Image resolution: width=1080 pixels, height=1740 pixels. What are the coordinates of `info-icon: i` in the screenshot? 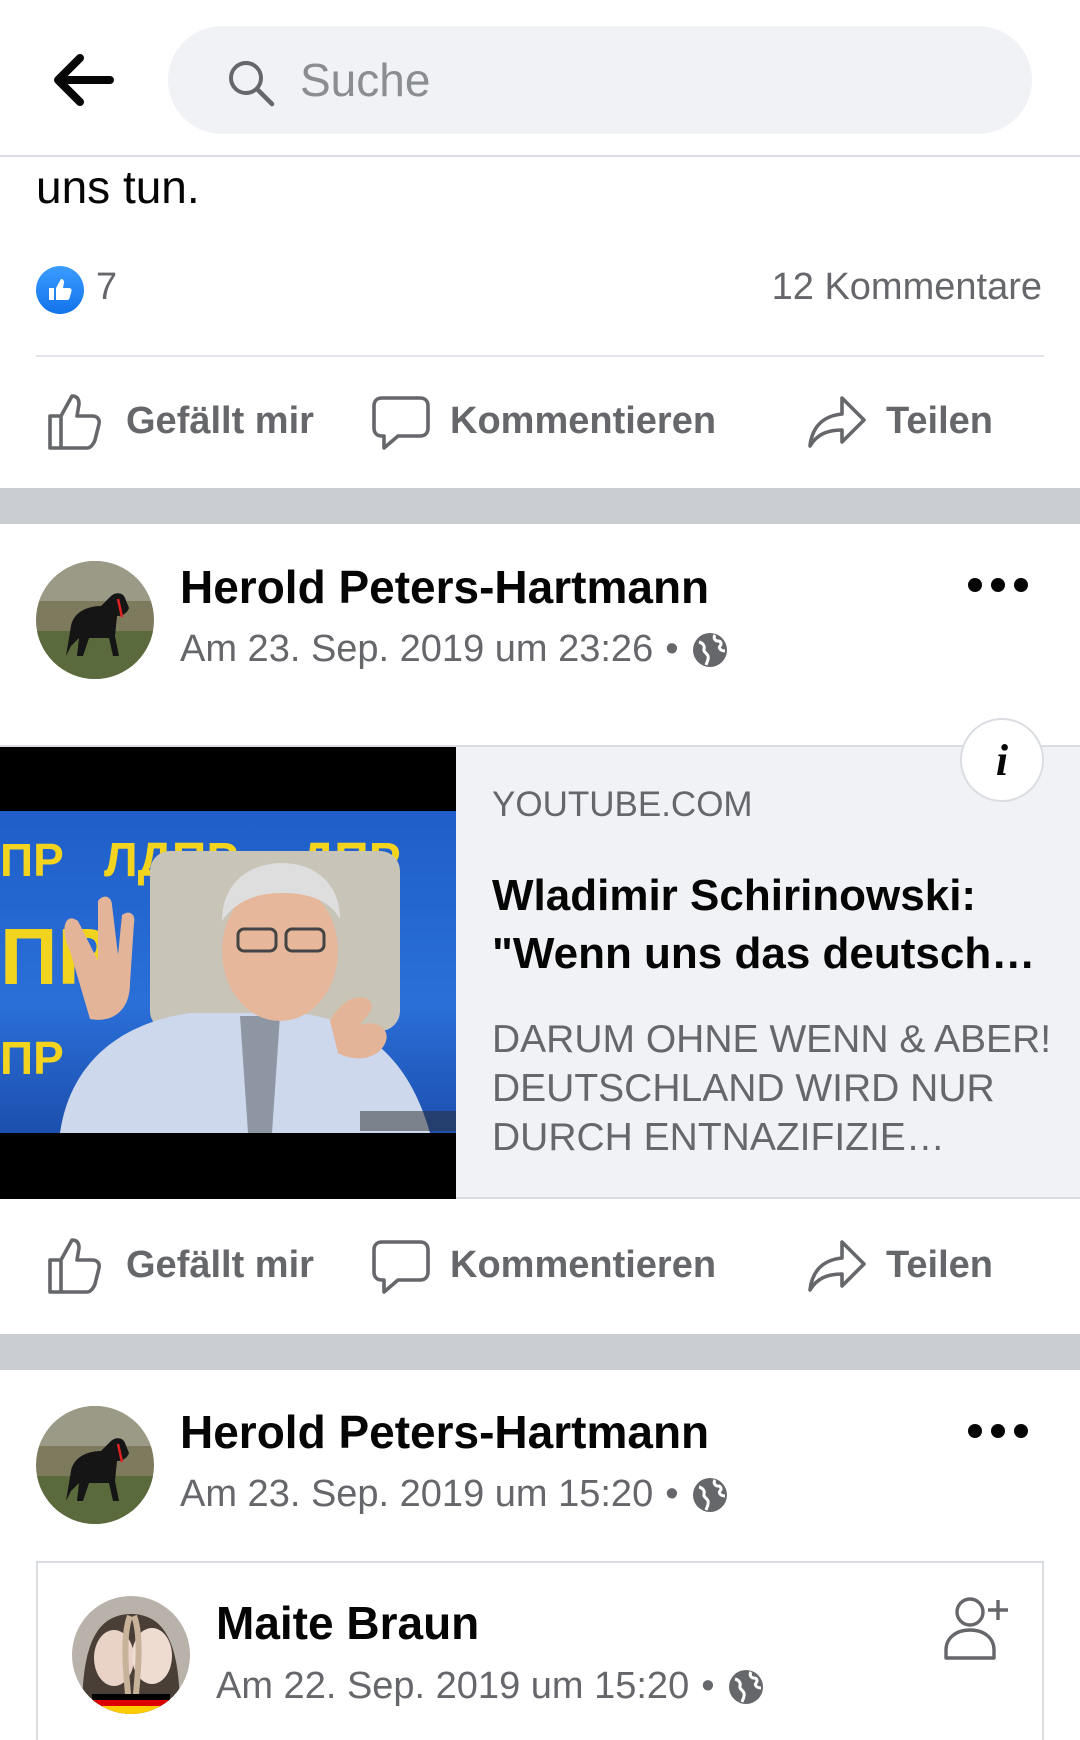 It's located at (1002, 760).